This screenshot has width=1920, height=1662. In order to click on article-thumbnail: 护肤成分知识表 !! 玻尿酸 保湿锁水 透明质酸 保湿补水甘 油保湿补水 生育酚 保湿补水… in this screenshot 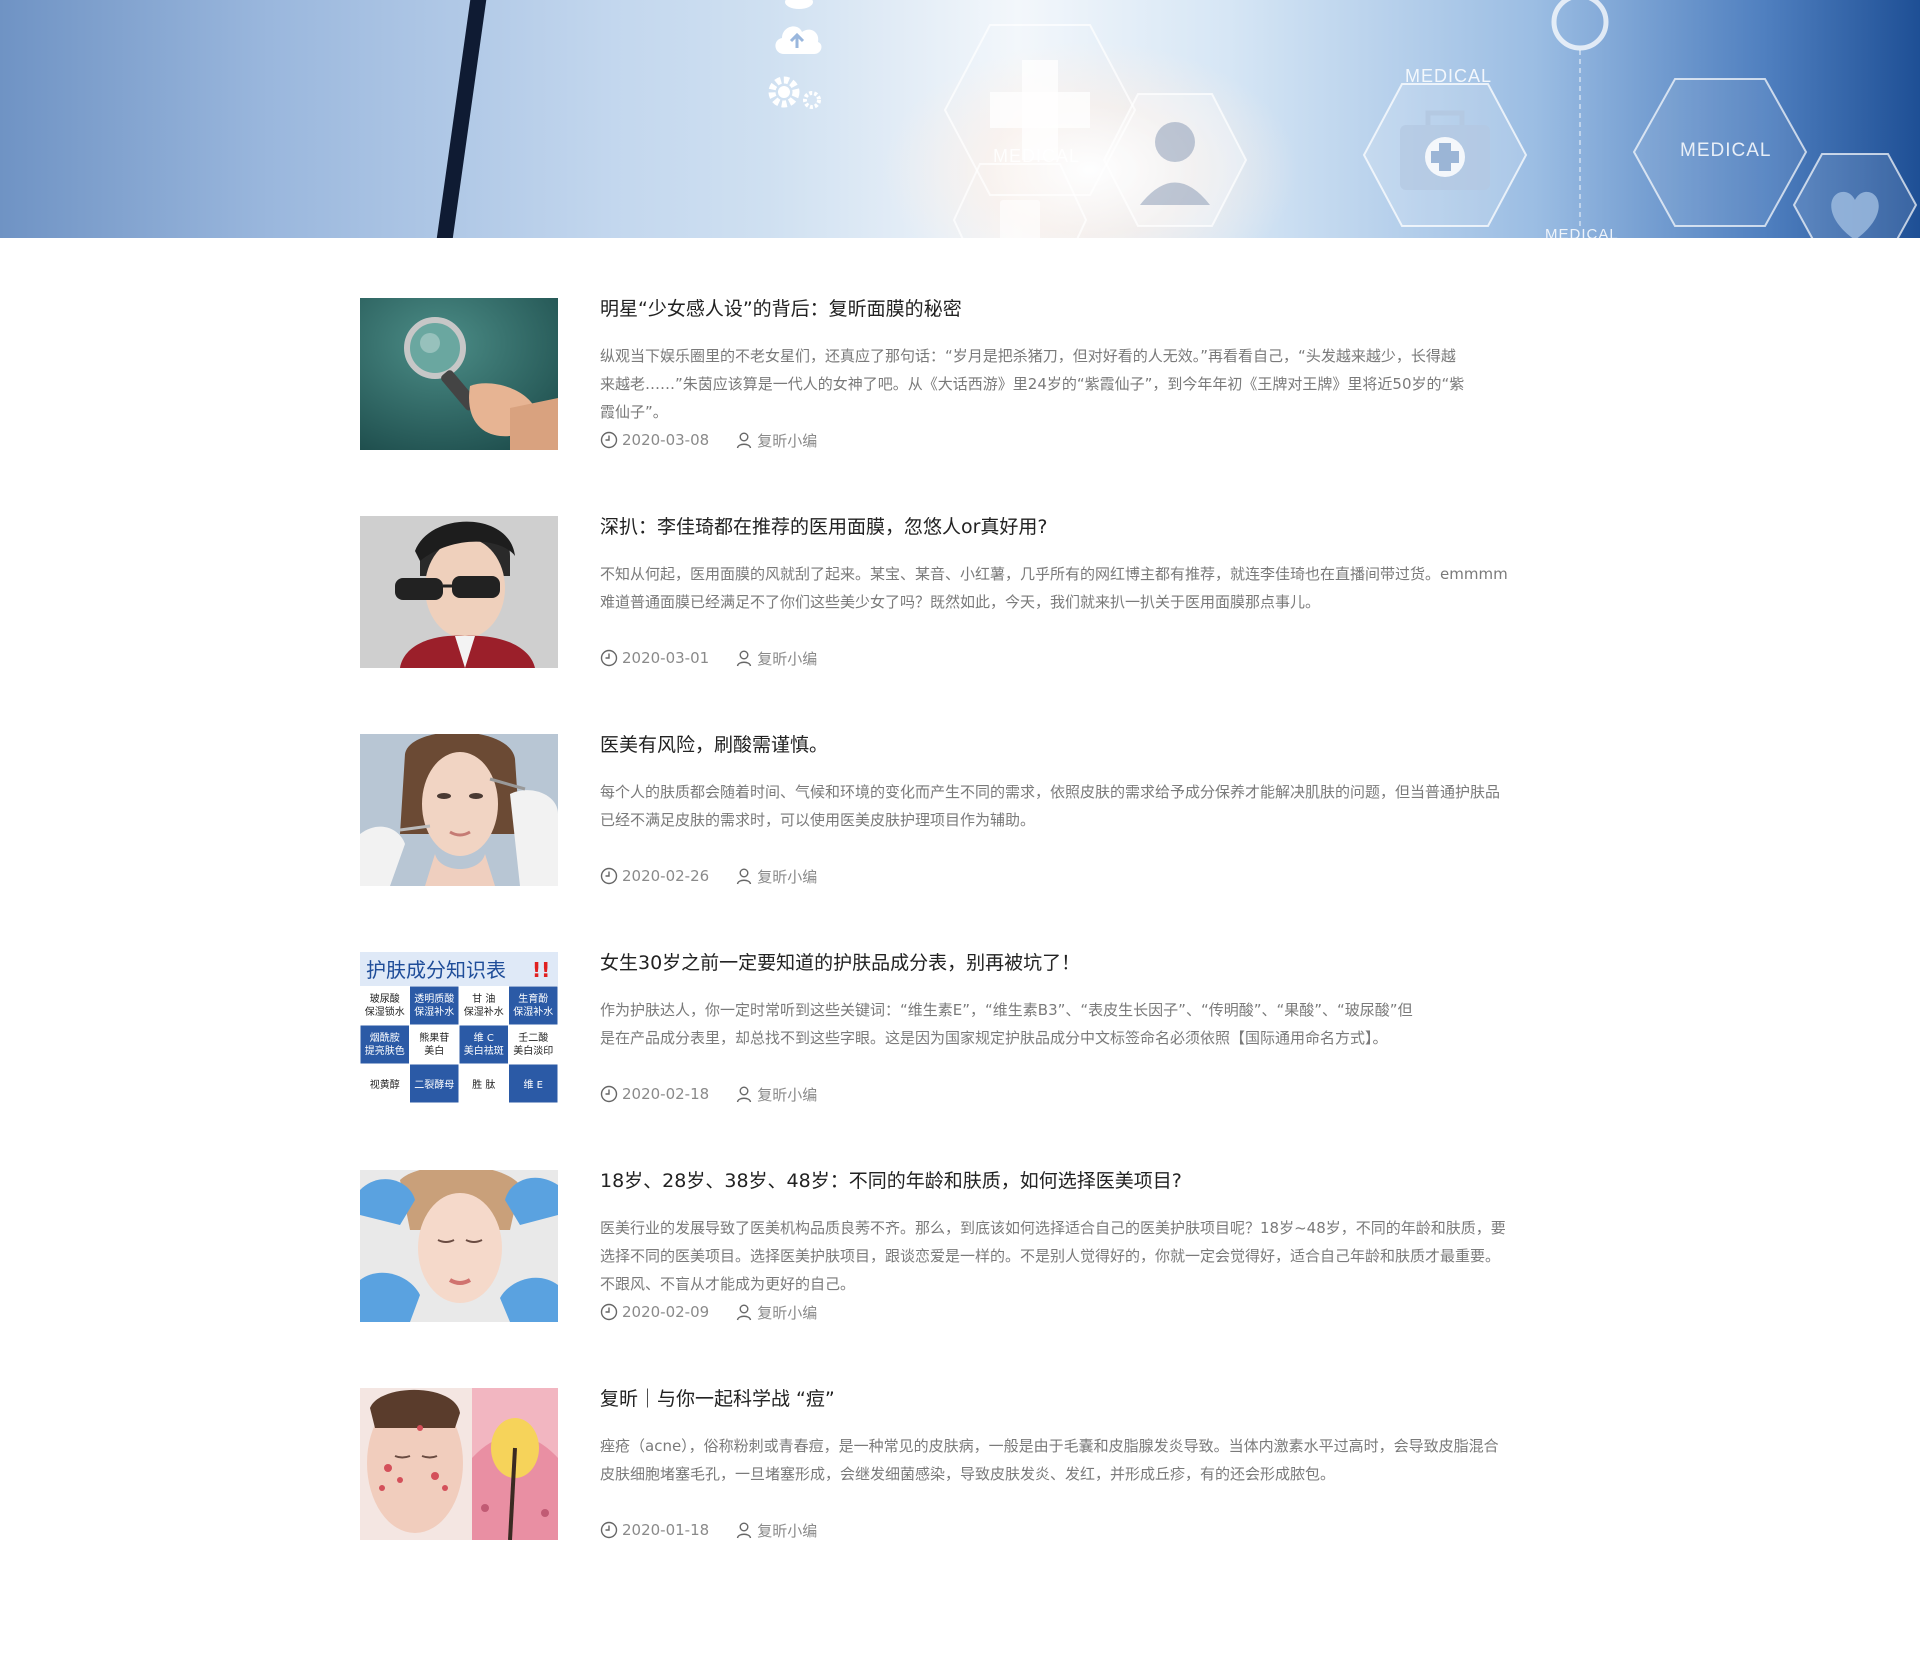, I will do `click(459, 1028)`.